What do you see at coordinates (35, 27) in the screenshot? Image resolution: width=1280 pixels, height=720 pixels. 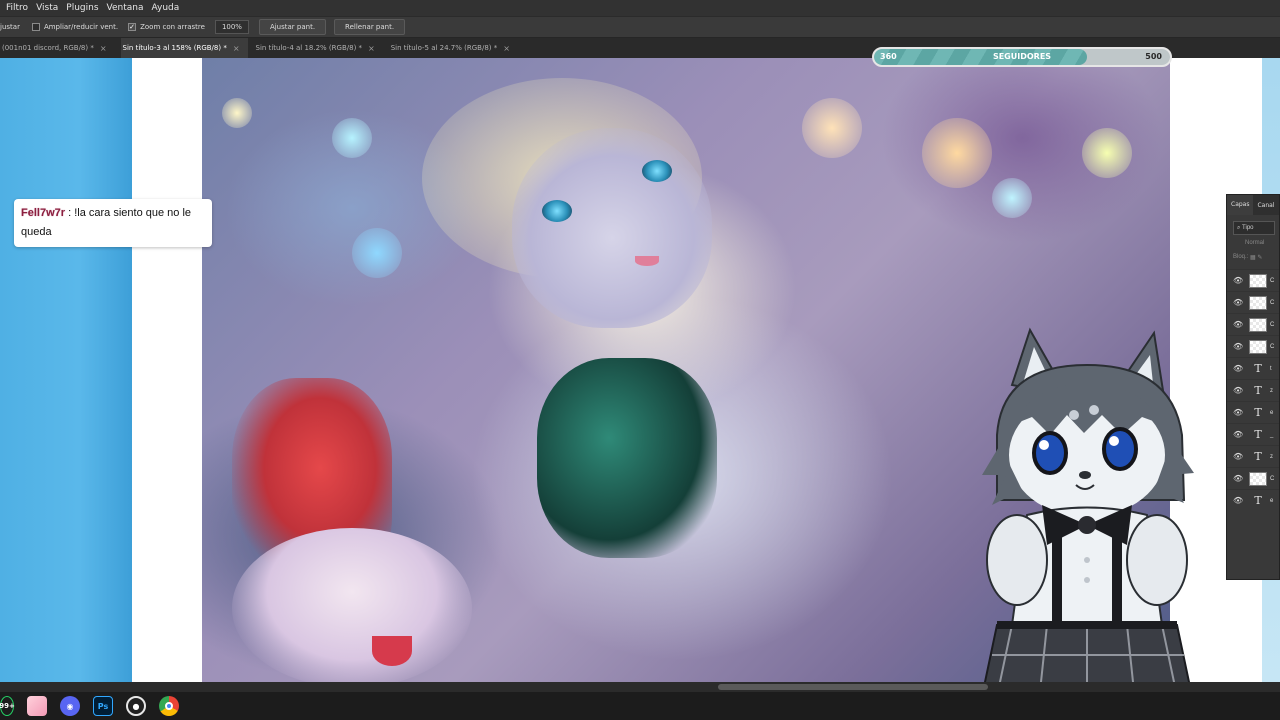 I see `checkbox-box` at bounding box center [35, 27].